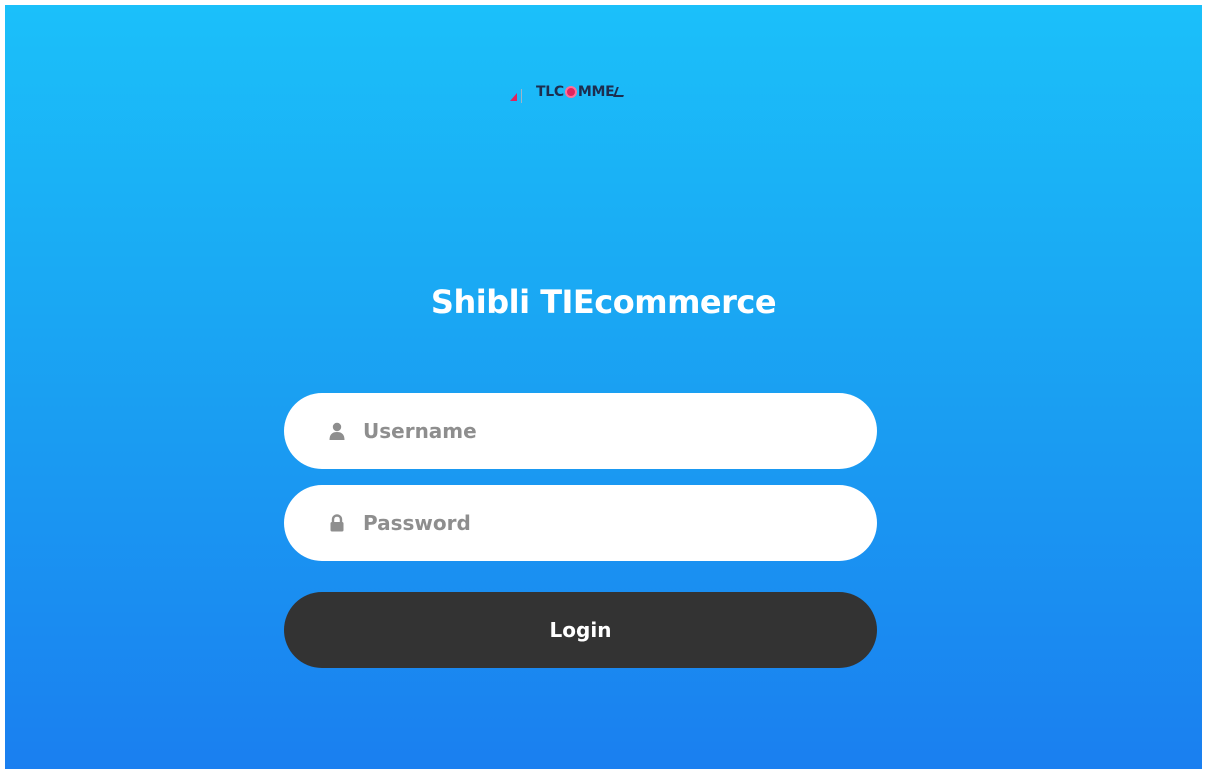 This screenshot has width=1207, height=774. Describe the element at coordinates (519, 92) in the screenshot. I see `tlcommerce-logo-icon` at that location.